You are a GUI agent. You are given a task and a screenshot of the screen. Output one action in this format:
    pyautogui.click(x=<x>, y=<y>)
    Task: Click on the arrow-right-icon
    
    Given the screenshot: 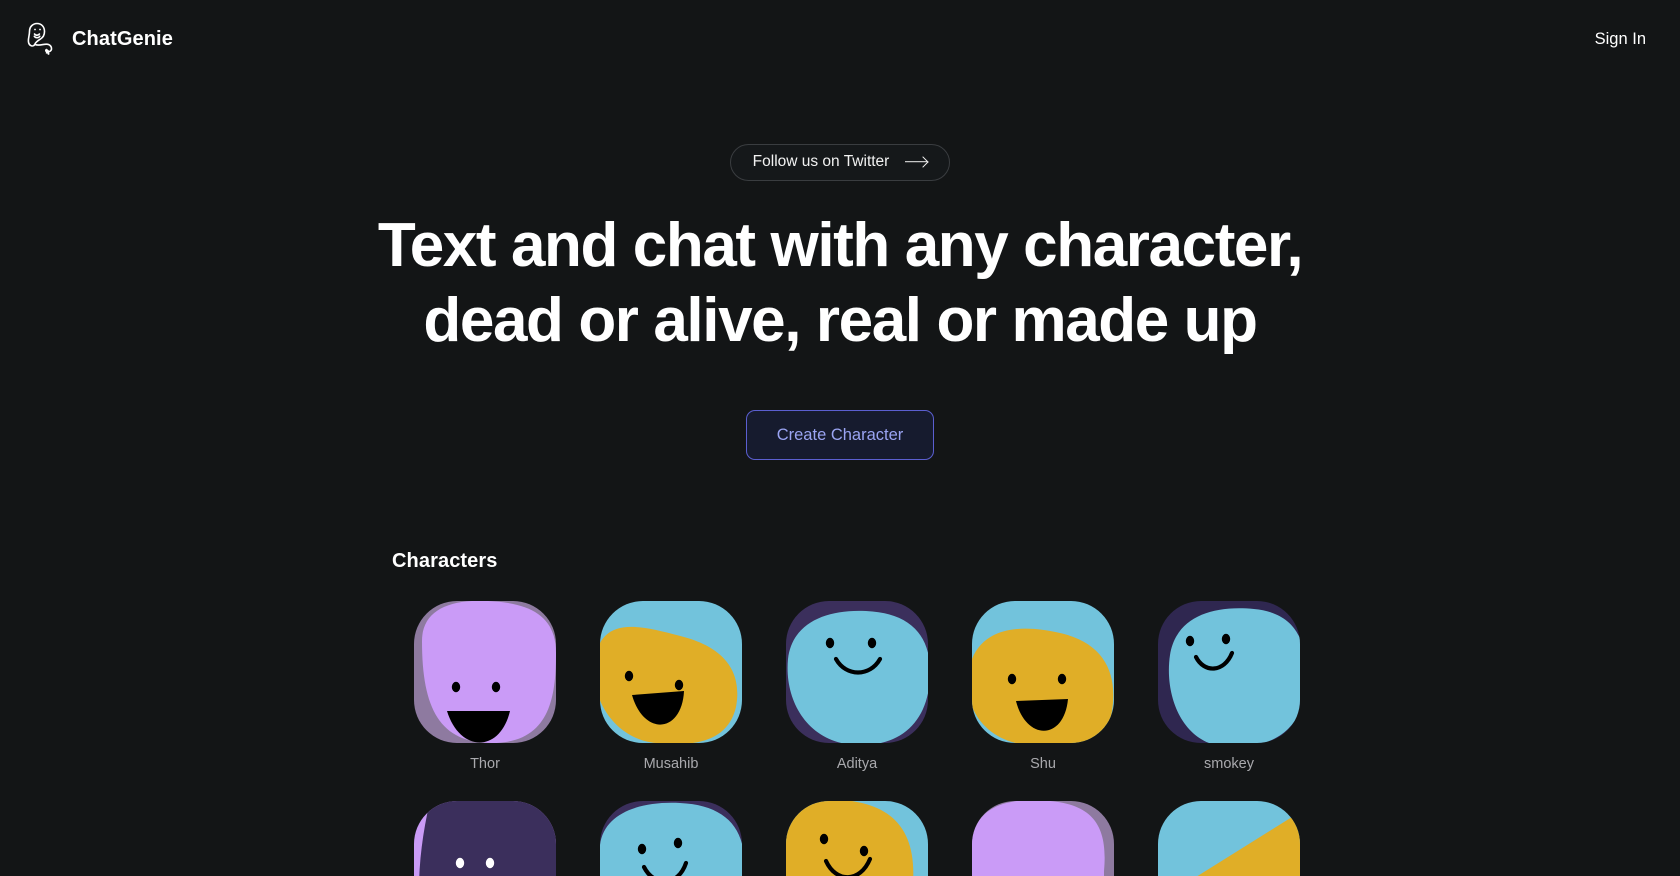 What is the action you would take?
    pyautogui.click(x=916, y=162)
    